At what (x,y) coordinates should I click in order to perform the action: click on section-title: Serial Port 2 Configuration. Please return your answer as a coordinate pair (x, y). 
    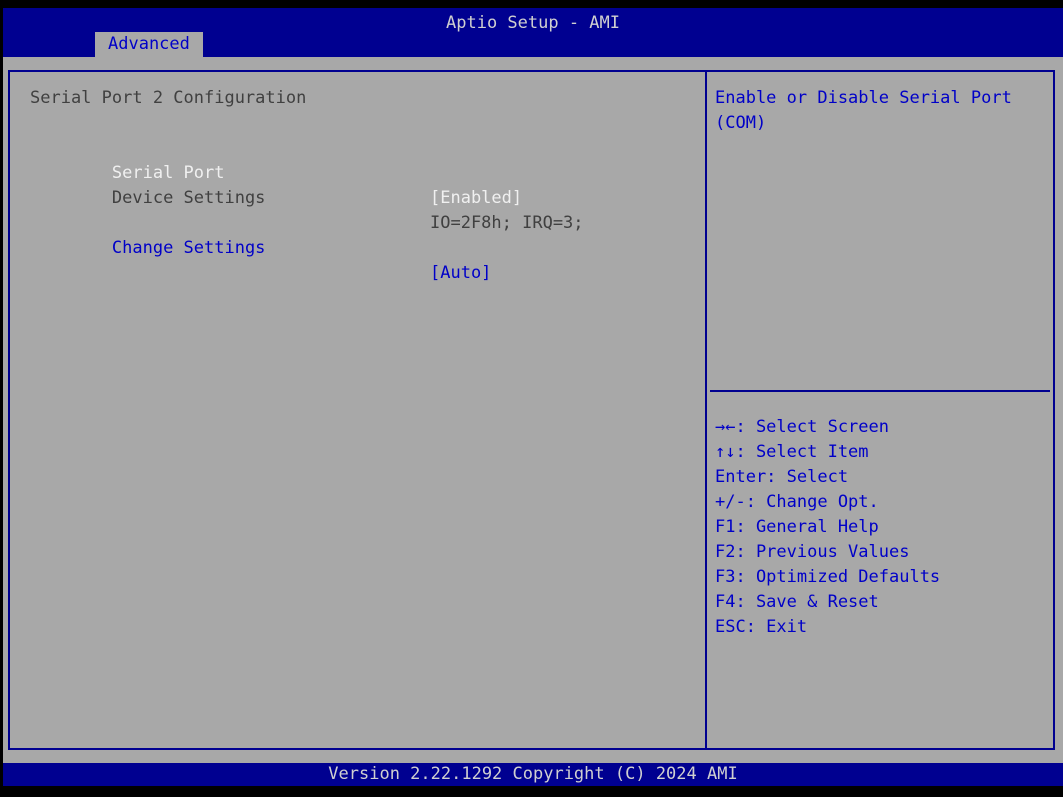
    Looking at the image, I should click on (168, 98).